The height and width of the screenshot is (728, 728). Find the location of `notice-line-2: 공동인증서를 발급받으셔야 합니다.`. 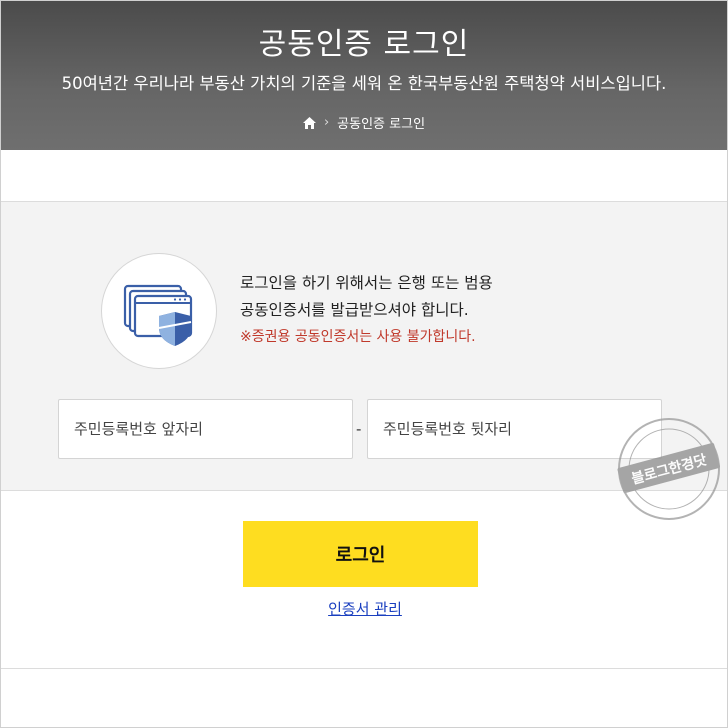

notice-line-2: 공동인증서를 발급받으셔야 합니다. is located at coordinates (354, 310).